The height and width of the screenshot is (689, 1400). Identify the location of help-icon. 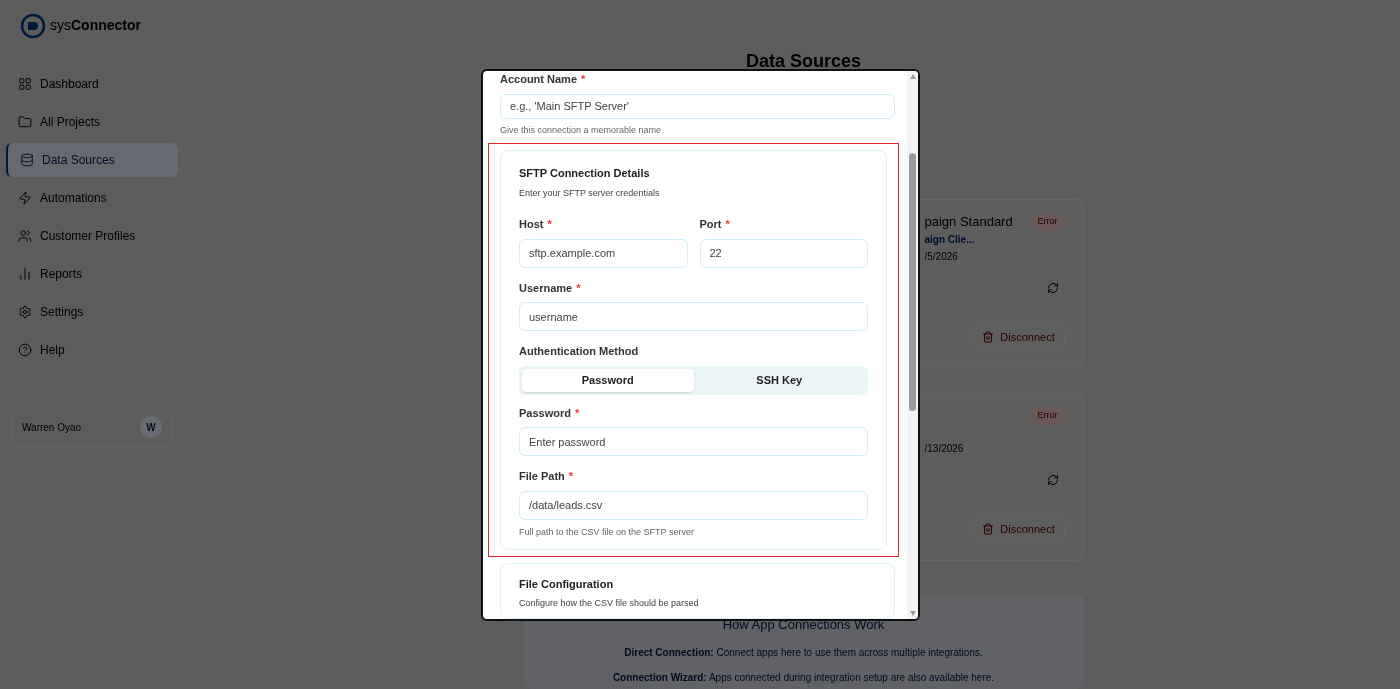
(25, 350).